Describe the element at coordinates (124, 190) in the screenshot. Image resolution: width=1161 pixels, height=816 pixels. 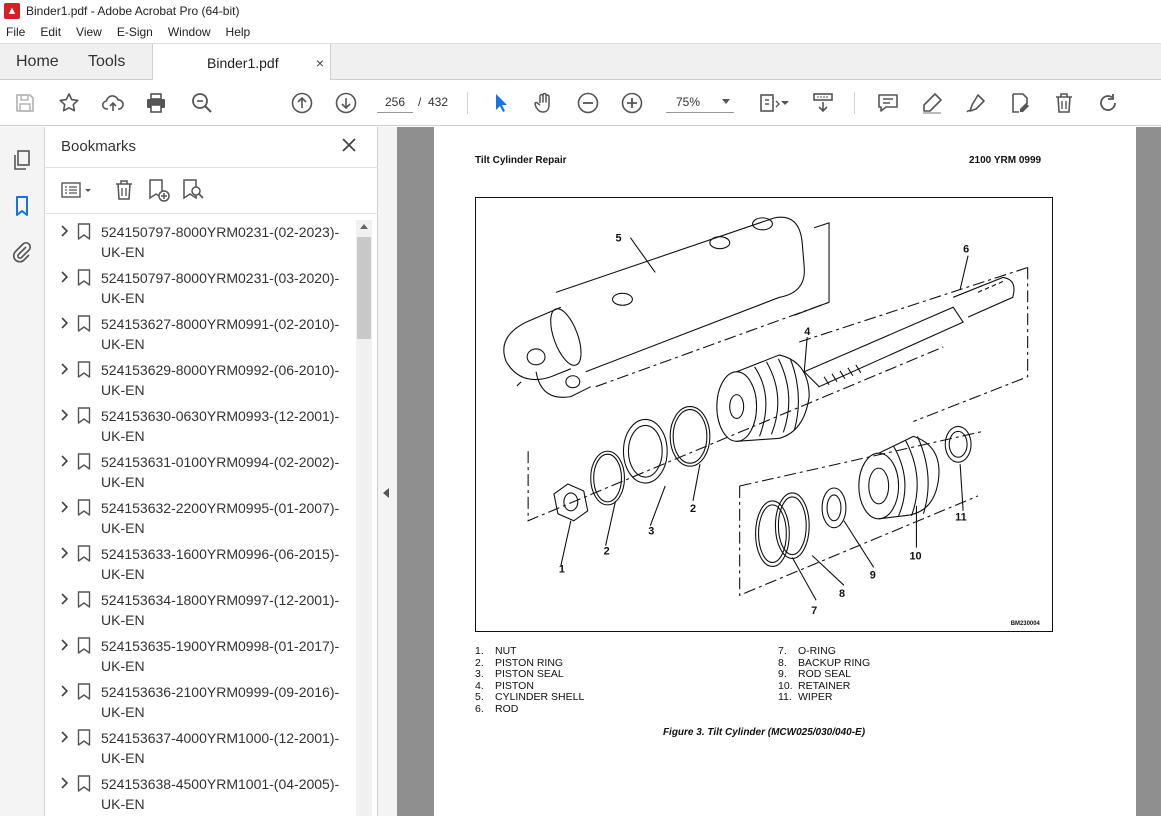
I see `delete-bookmark-icon` at that location.